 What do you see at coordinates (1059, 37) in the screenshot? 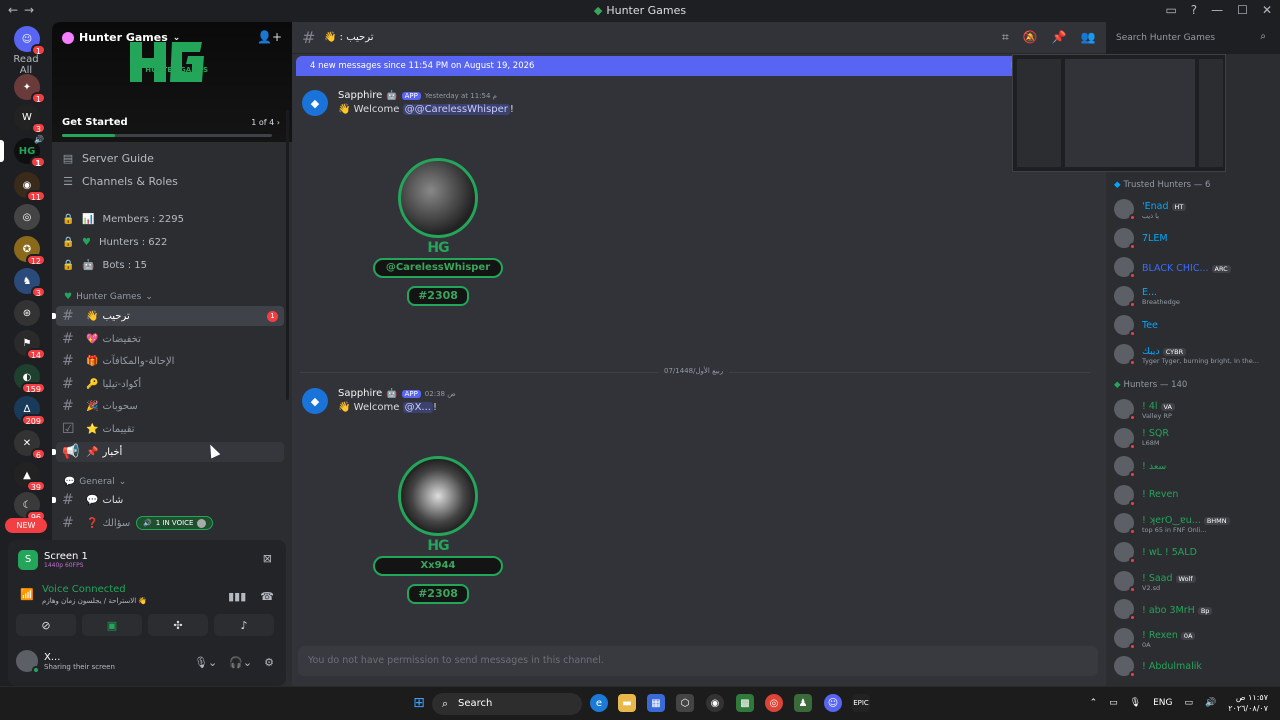
I see `pin-icon: 📌` at bounding box center [1059, 37].